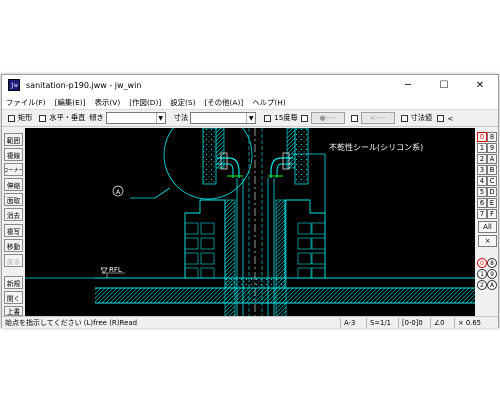 The image size is (500, 400). Describe the element at coordinates (13, 282) in the screenshot. I see `cmd-new: 新規` at that location.